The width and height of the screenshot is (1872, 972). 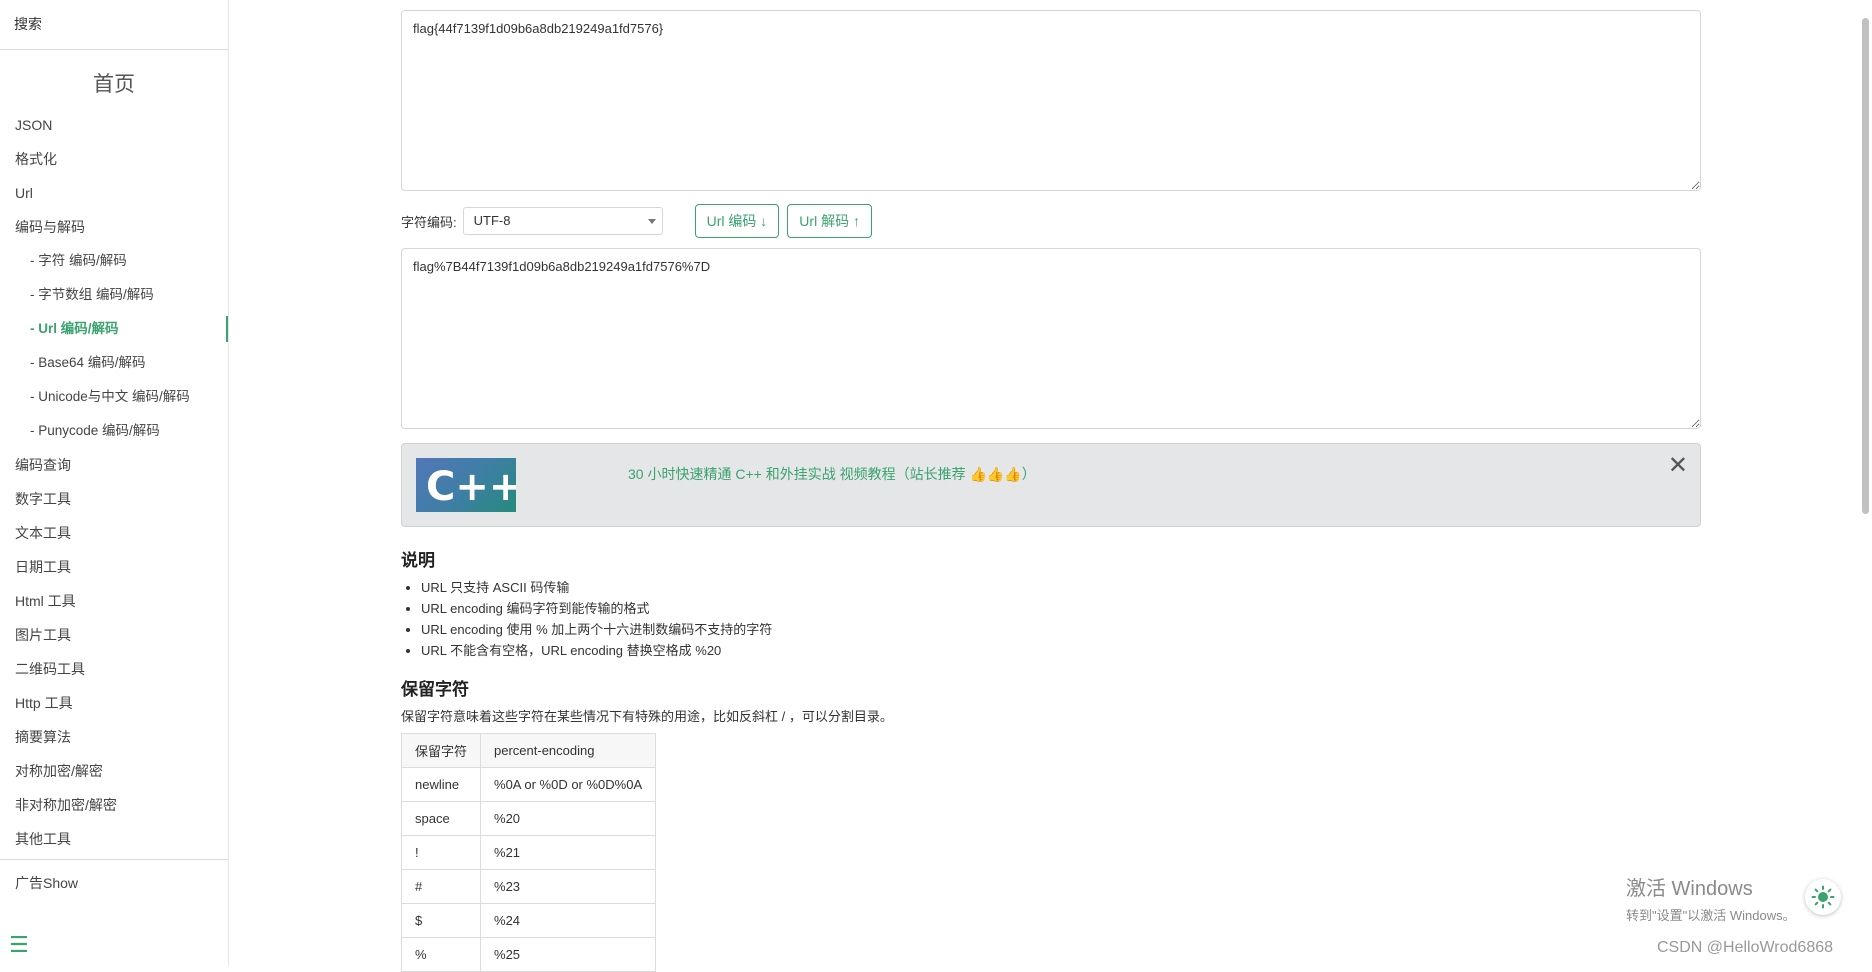 What do you see at coordinates (418, 560) in the screenshot?
I see `description-title: 说明` at bounding box center [418, 560].